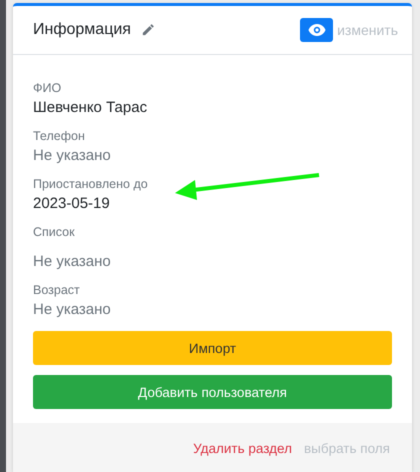  I want to click on delete-section-link: Удалить раздел, so click(242, 448).